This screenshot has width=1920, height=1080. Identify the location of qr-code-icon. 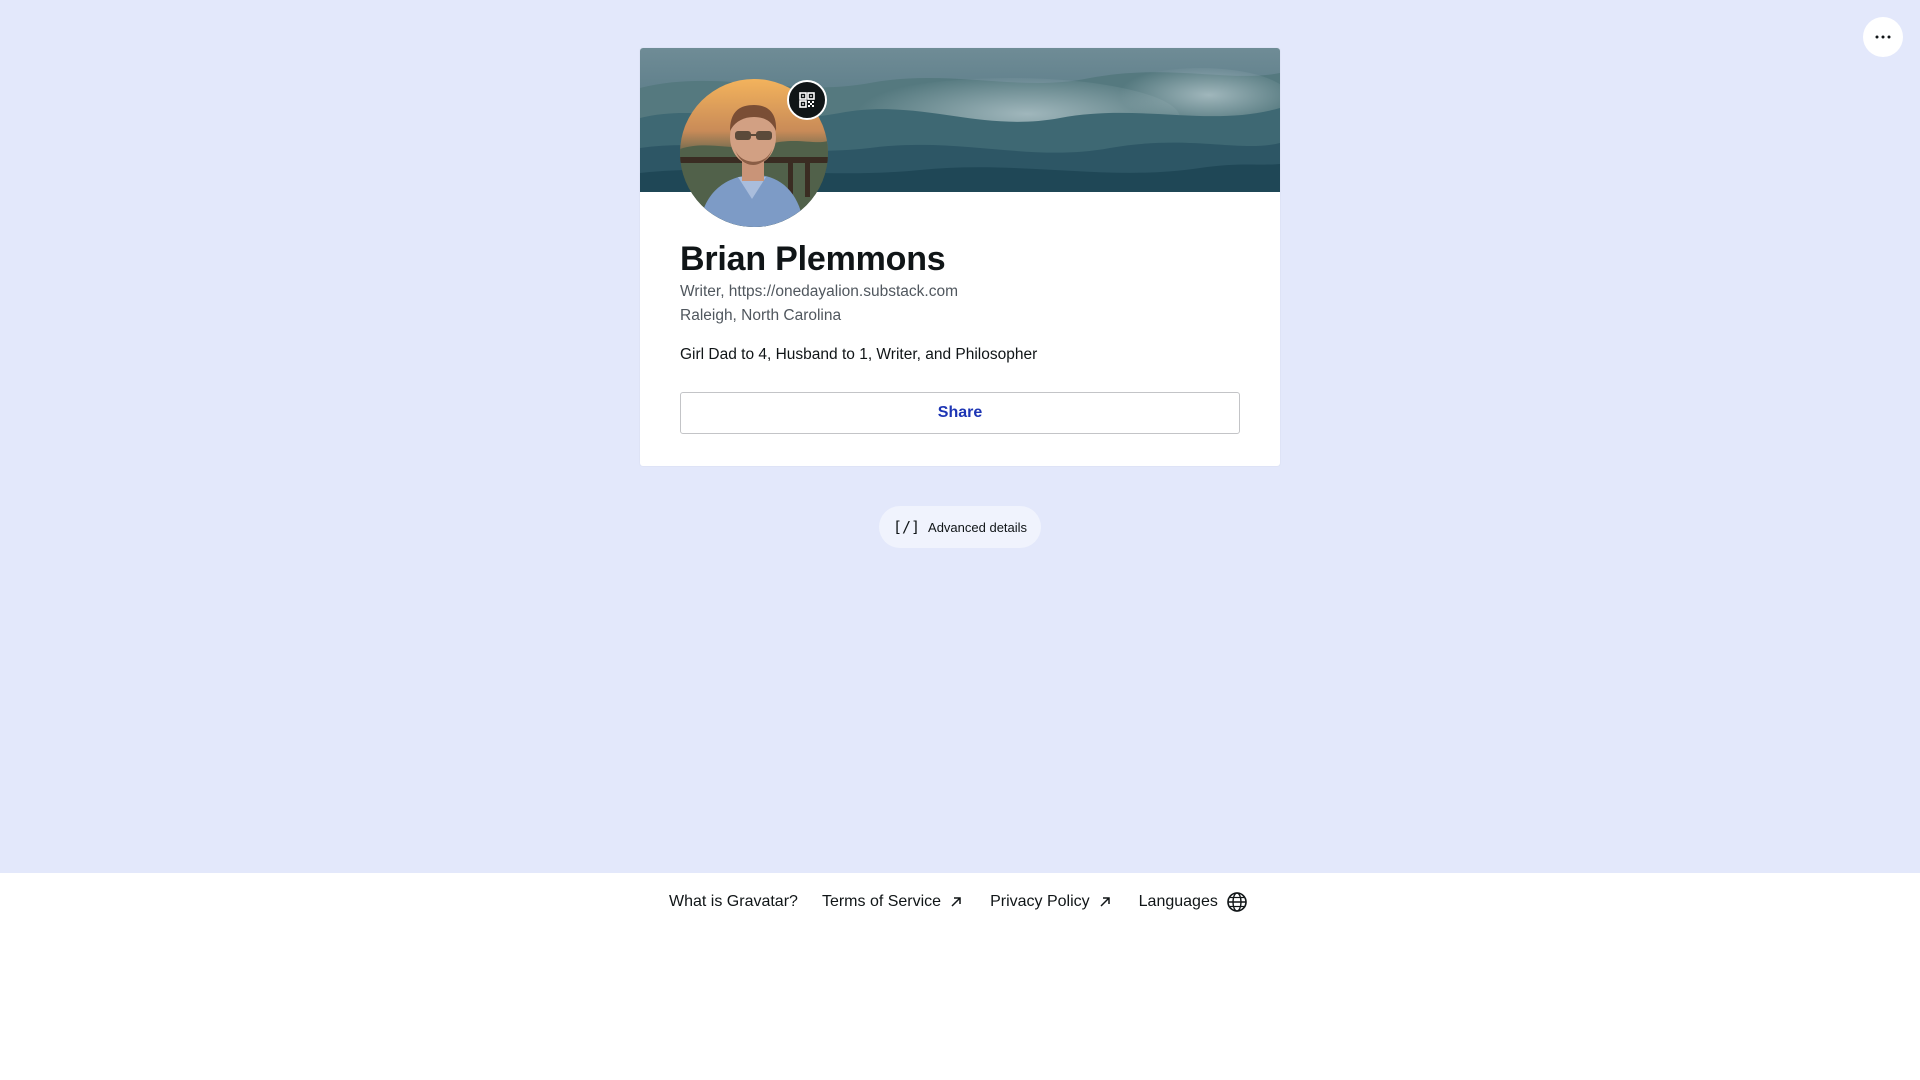
(807, 100).